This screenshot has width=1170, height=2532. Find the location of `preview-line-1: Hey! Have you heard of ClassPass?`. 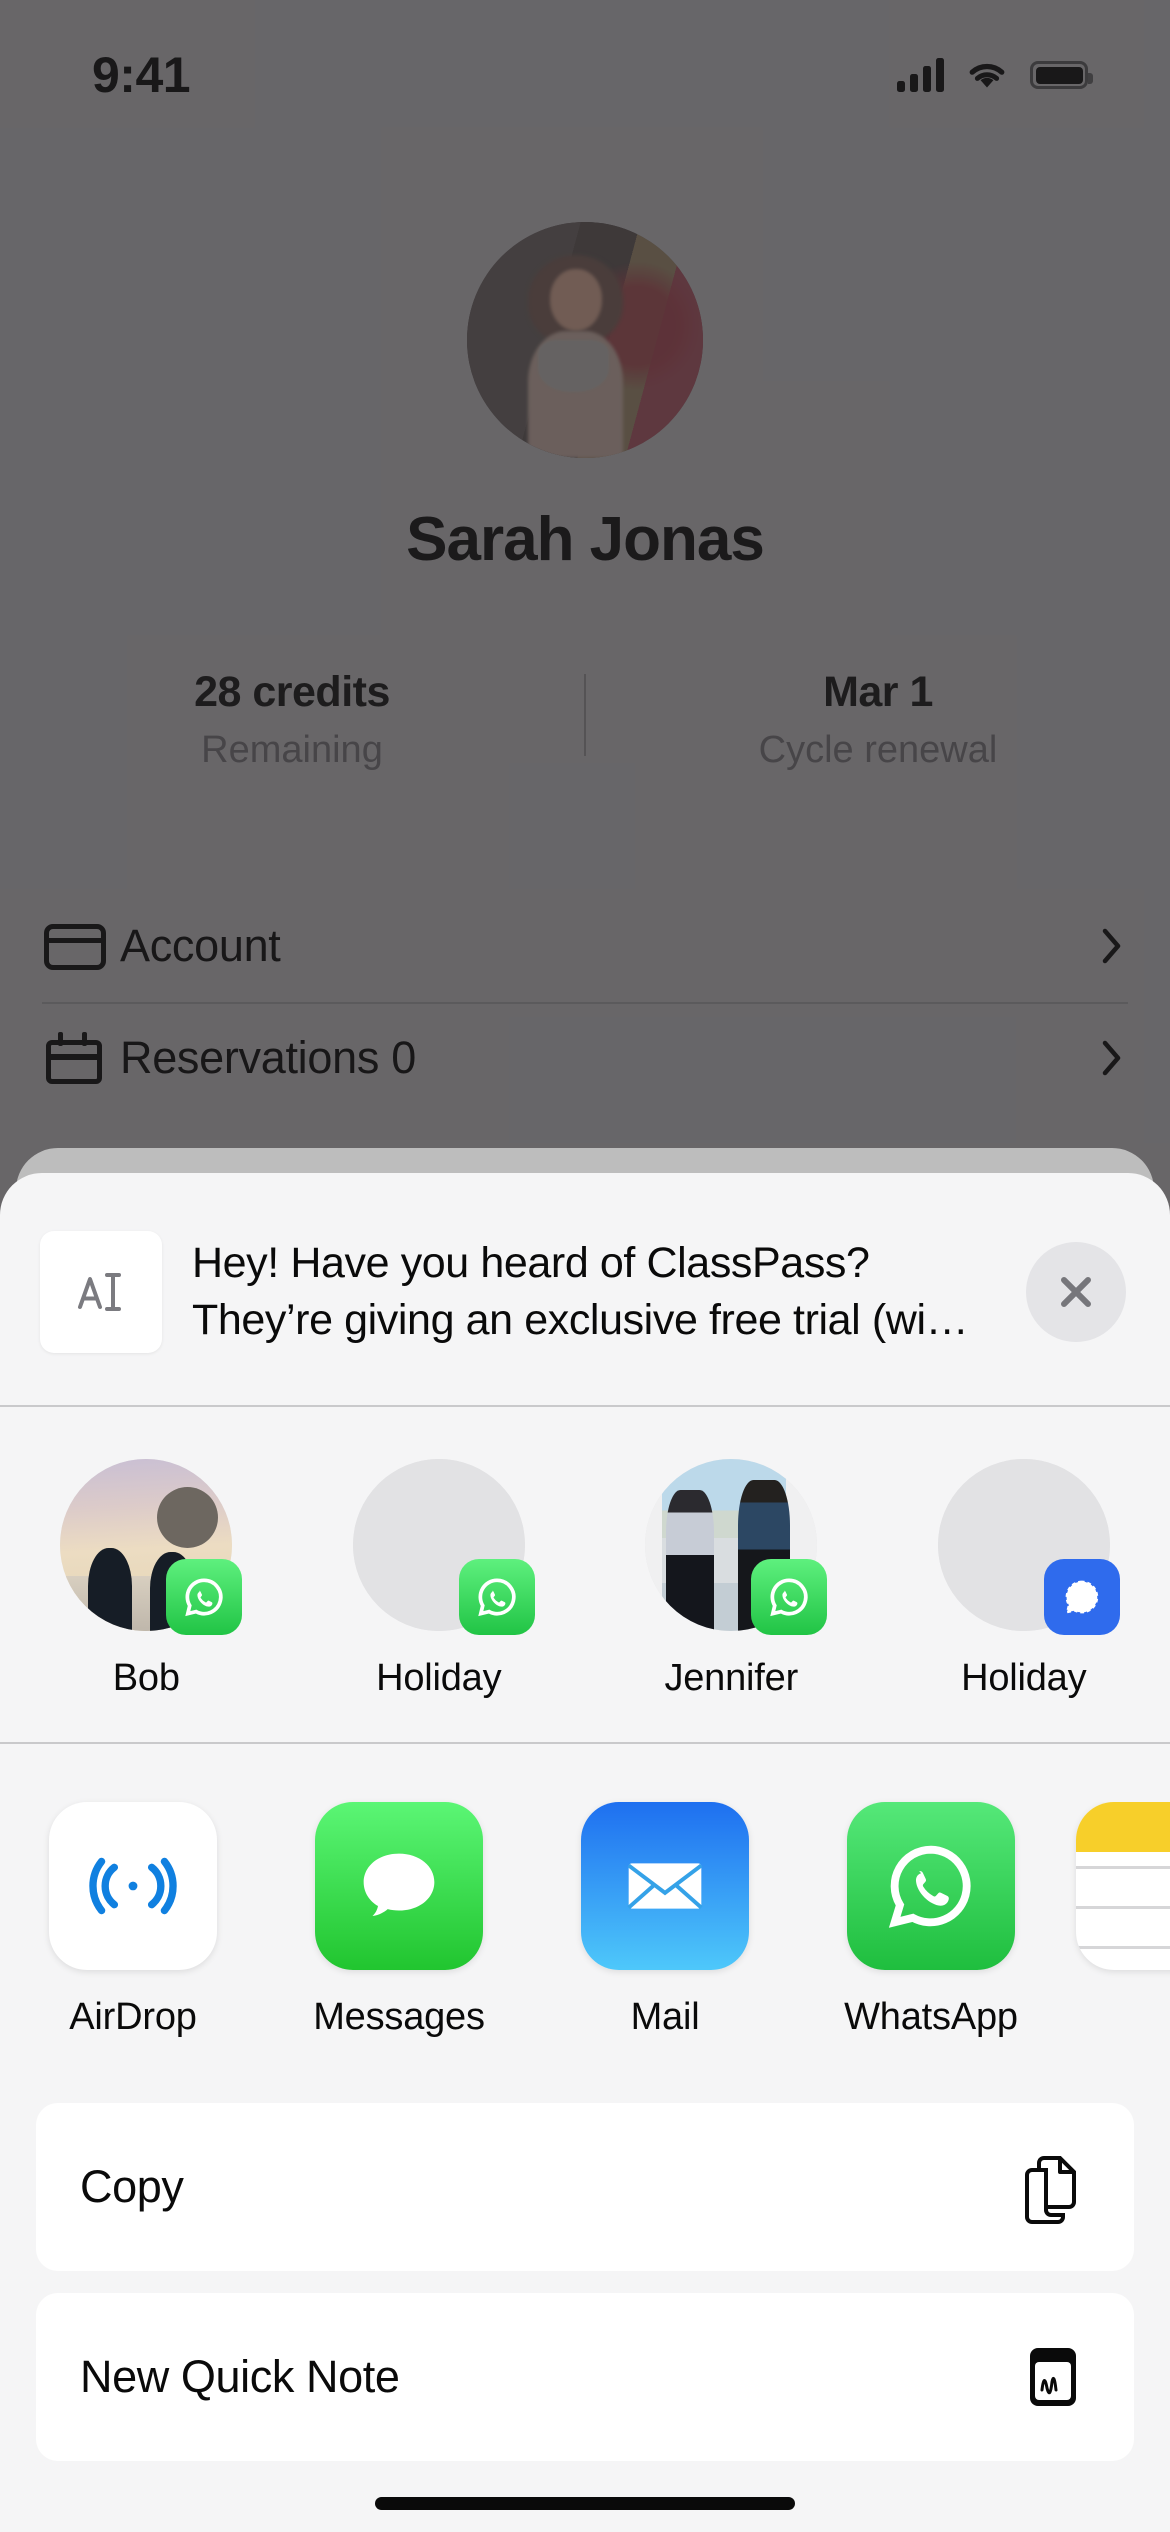

preview-line-1: Hey! Have you heard of ClassPass? is located at coordinates (531, 1263).